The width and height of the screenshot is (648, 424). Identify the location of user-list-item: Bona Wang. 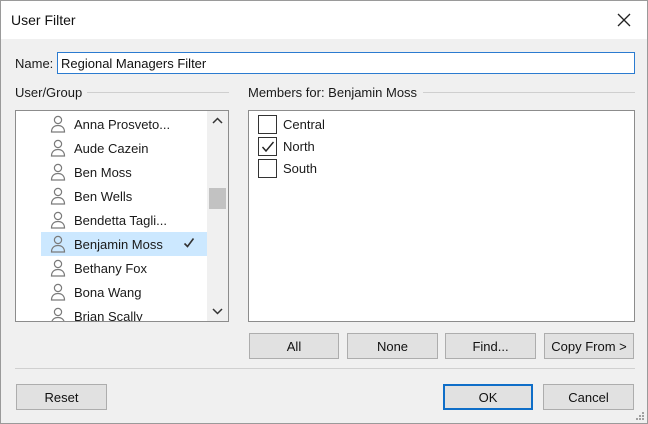
(124, 292).